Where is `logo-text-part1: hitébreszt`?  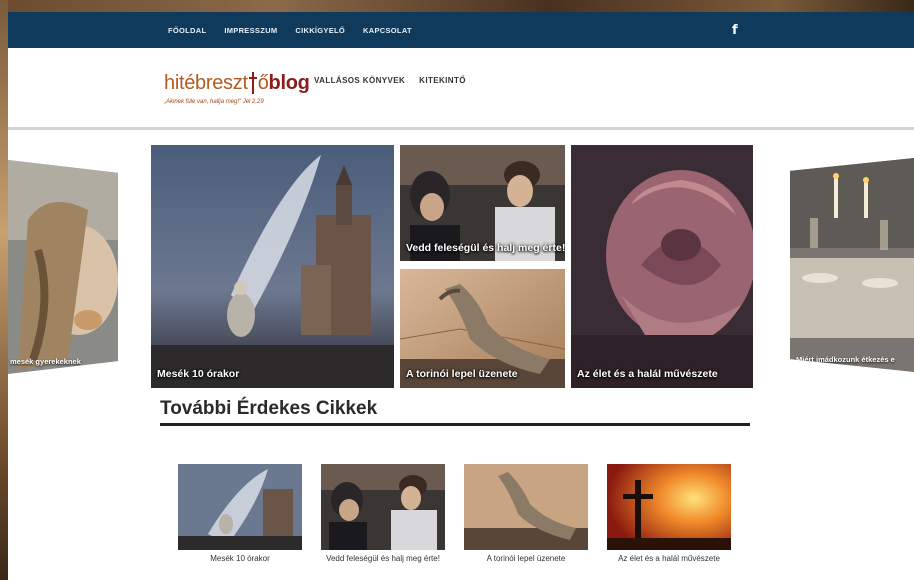 logo-text-part1: hitébreszt is located at coordinates (206, 83).